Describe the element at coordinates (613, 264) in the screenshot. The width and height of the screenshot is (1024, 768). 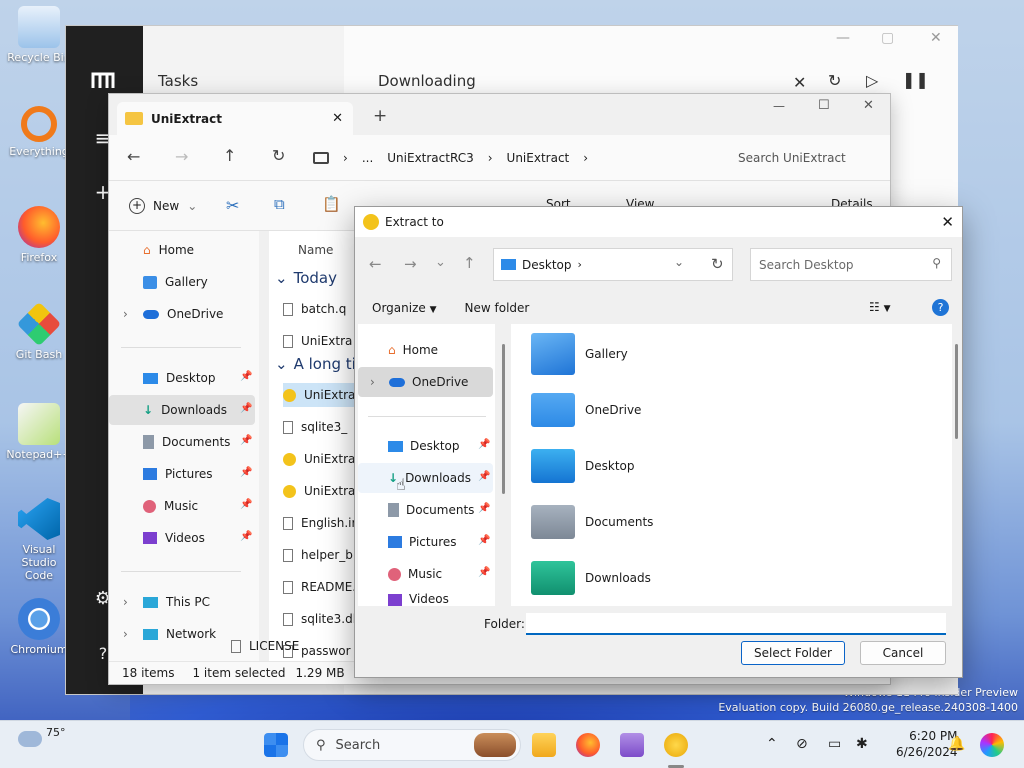
I see `dialog-address-bar: Desktop › ⌄` at that location.